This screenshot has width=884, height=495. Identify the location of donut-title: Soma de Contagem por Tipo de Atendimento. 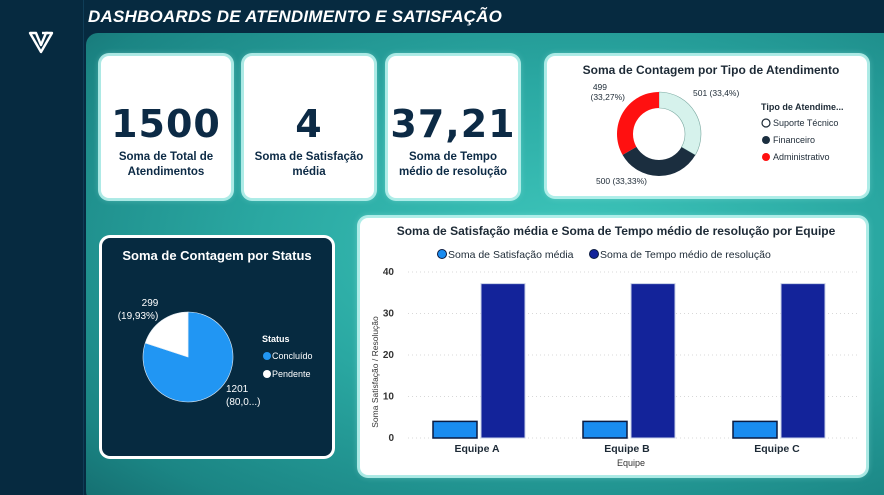
(711, 70).